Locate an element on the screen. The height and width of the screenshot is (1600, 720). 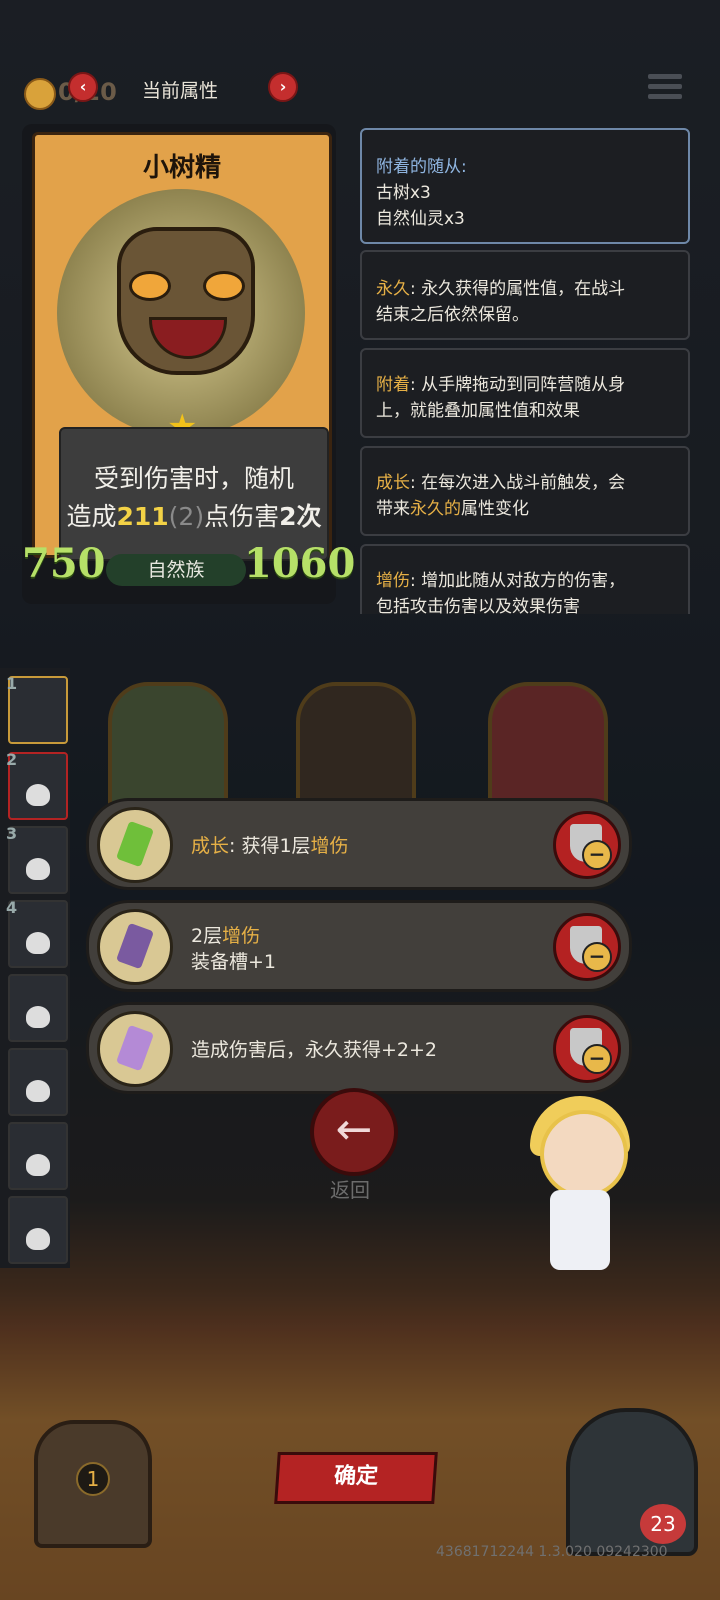
info-text: : 增加此随从对敌方的伤害， is located at coordinates (518, 581).